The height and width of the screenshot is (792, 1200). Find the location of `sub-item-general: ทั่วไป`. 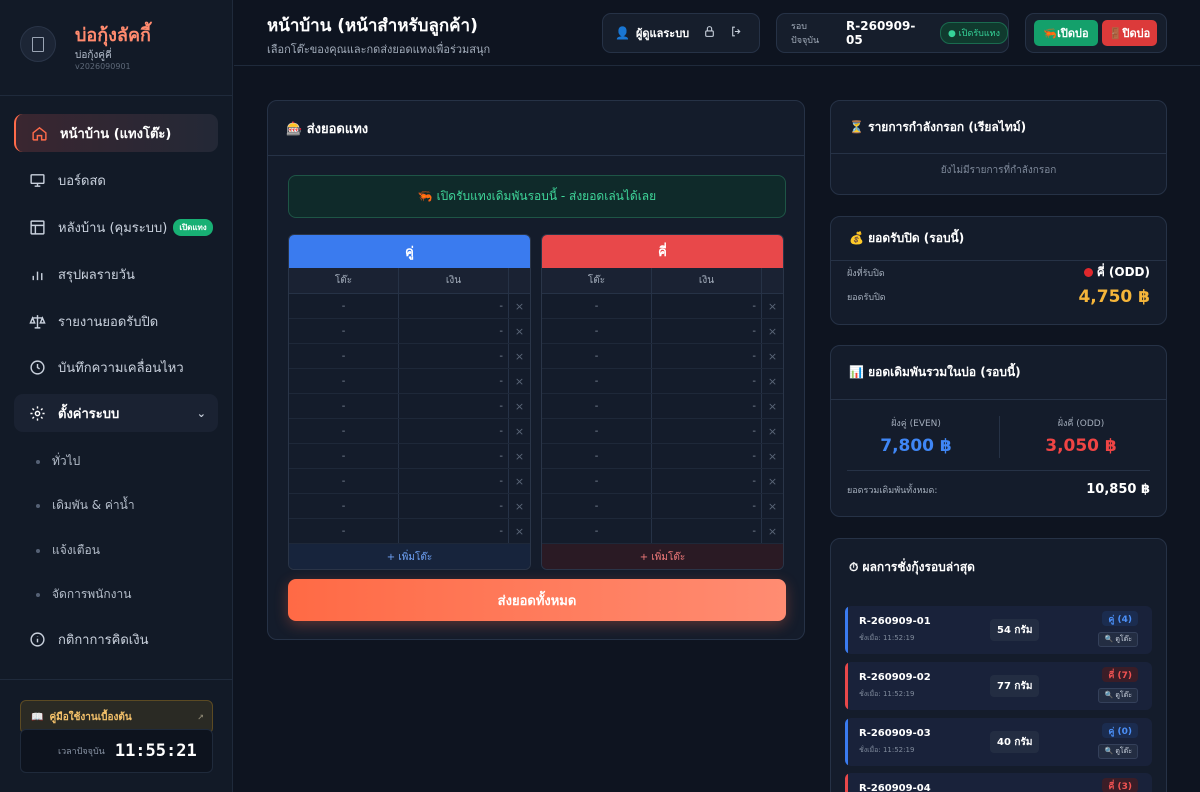

sub-item-general: ทั่วไป is located at coordinates (58, 461).